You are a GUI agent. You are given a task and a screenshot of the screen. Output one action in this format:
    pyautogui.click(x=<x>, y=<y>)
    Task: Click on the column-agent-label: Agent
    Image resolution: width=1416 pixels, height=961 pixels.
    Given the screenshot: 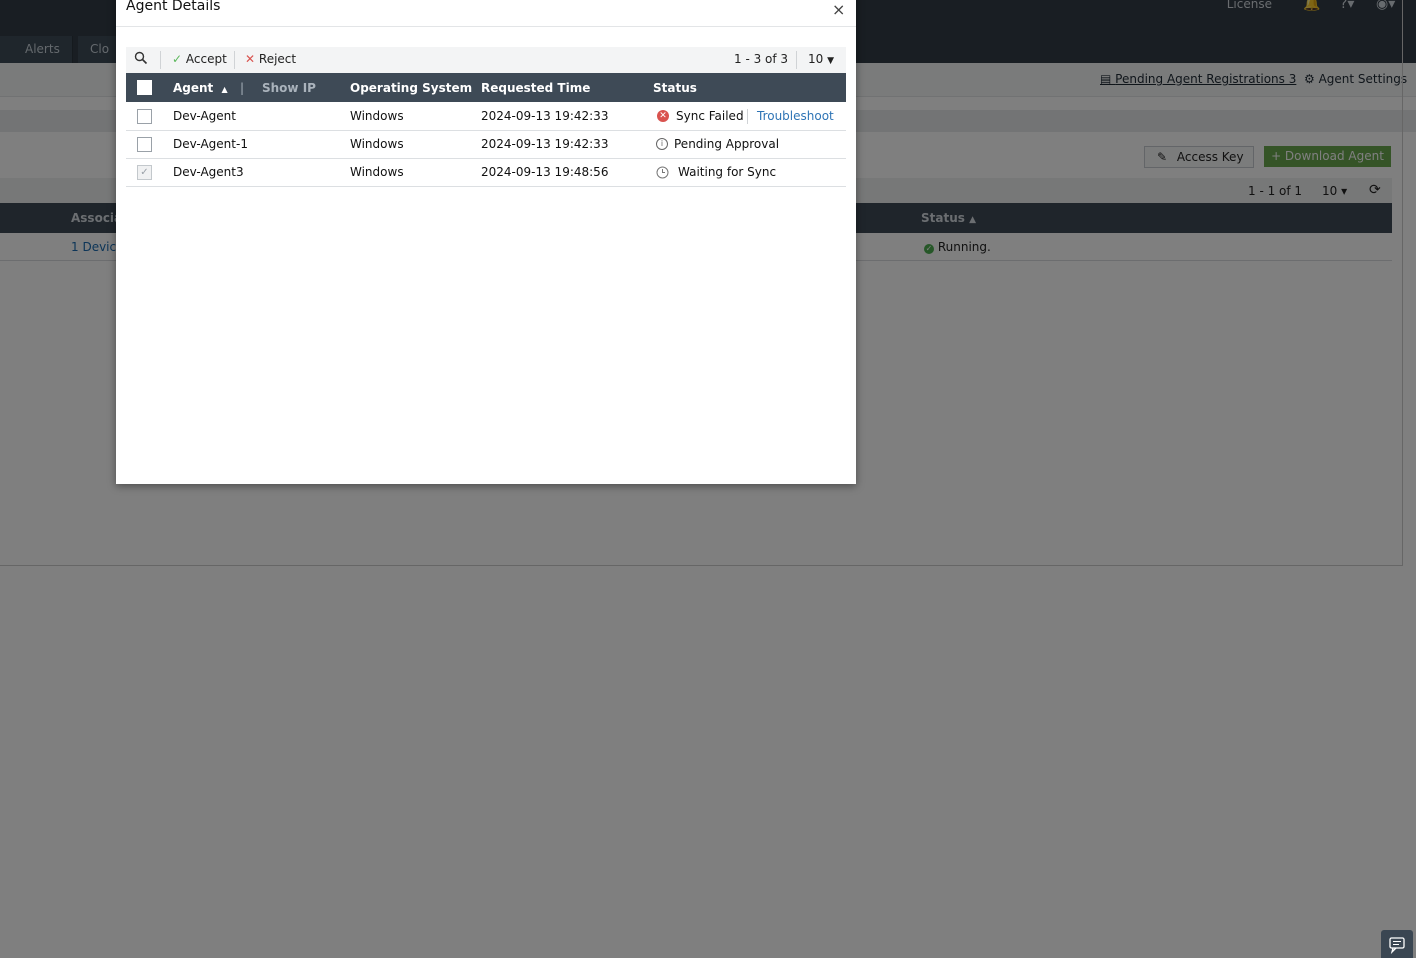 What is the action you would take?
    pyautogui.click(x=193, y=88)
    